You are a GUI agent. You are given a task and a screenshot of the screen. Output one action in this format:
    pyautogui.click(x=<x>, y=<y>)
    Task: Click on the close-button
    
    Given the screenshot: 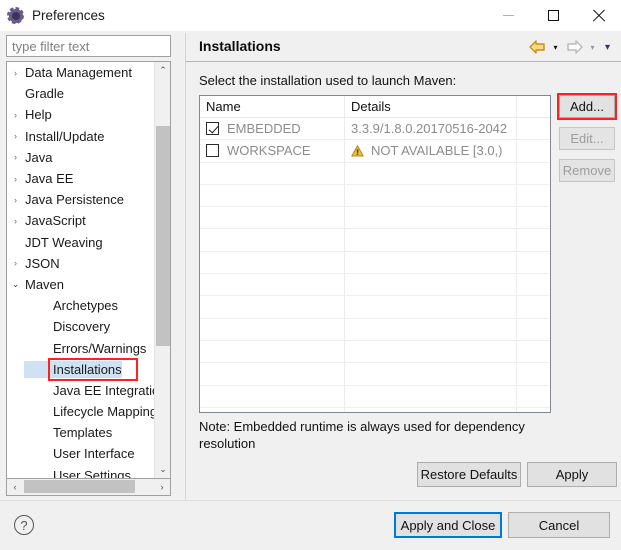 What is the action you would take?
    pyautogui.click(x=598, y=15)
    